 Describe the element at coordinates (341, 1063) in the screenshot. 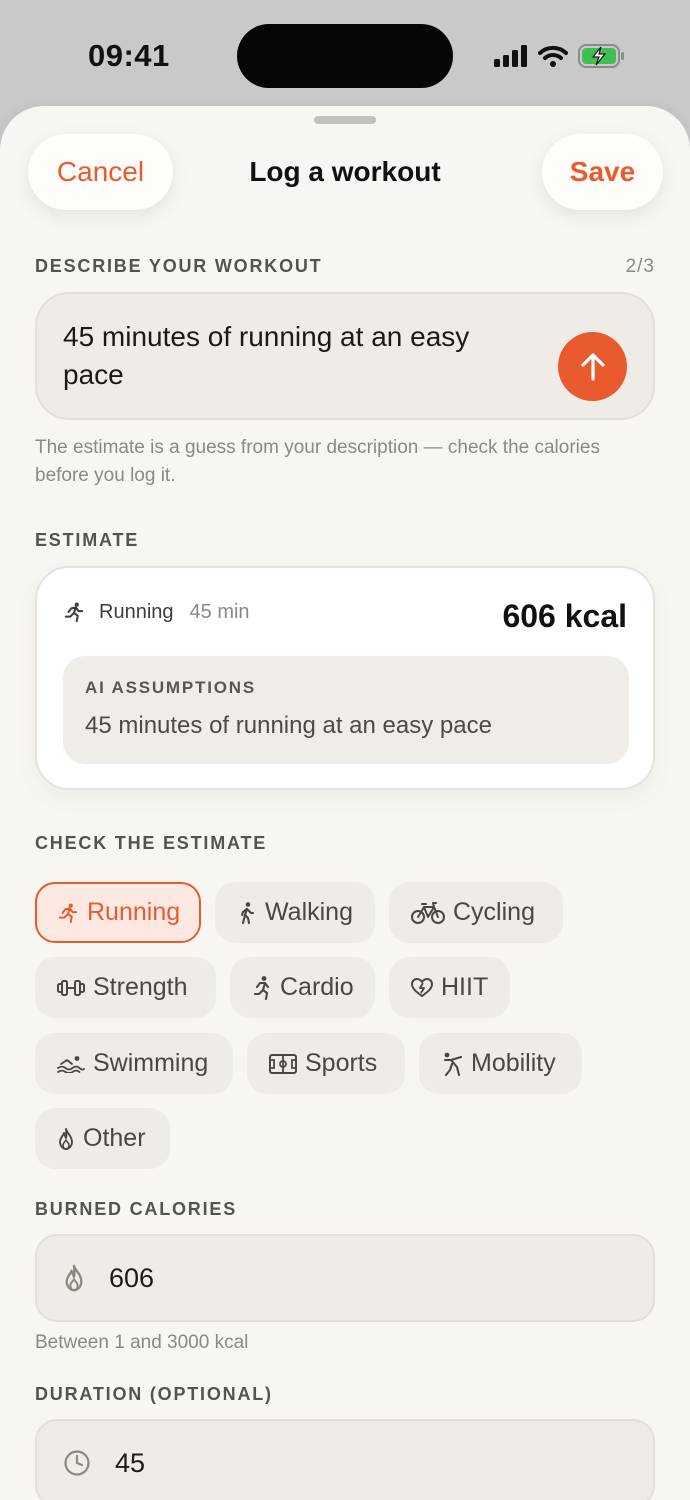

I see `chip-label: Sports` at that location.